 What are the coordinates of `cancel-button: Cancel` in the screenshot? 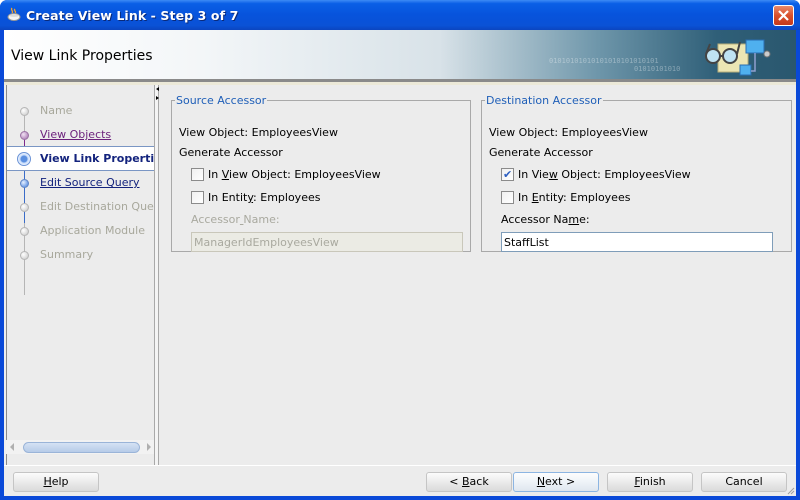 It's located at (744, 482).